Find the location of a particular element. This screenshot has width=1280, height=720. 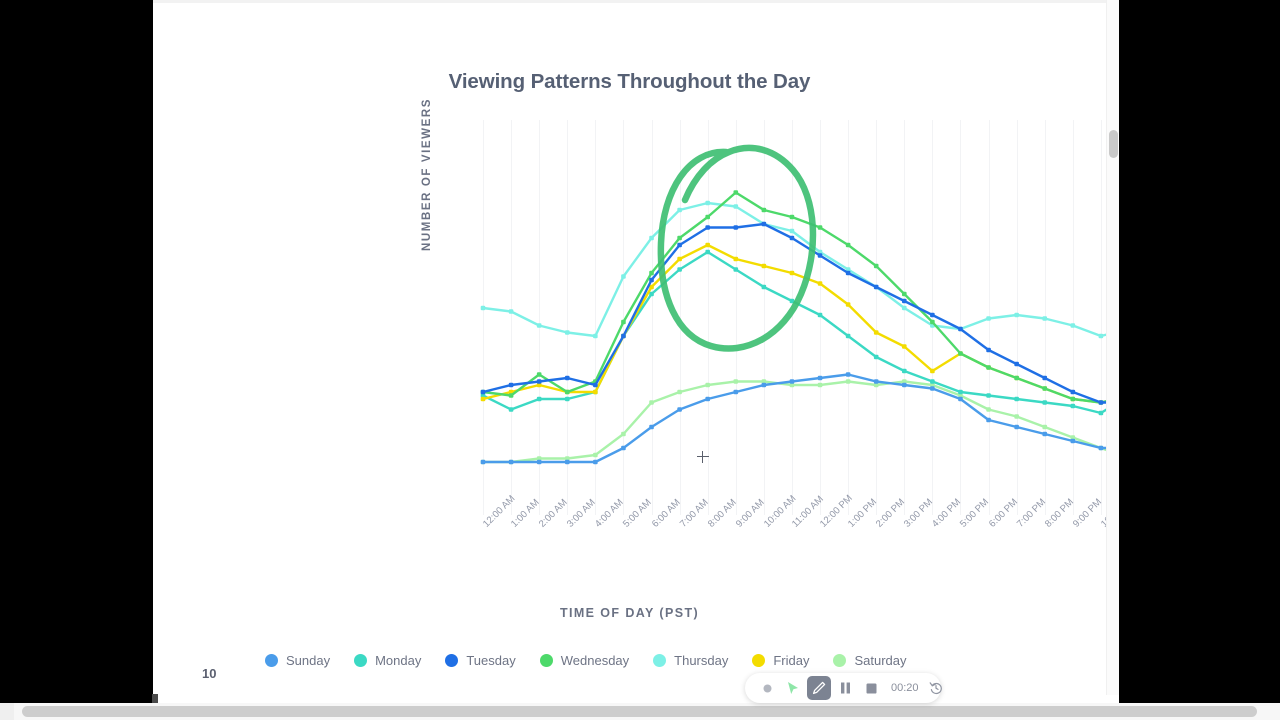

screen-recorder-toolbar: 00:20 is located at coordinates (843, 688).